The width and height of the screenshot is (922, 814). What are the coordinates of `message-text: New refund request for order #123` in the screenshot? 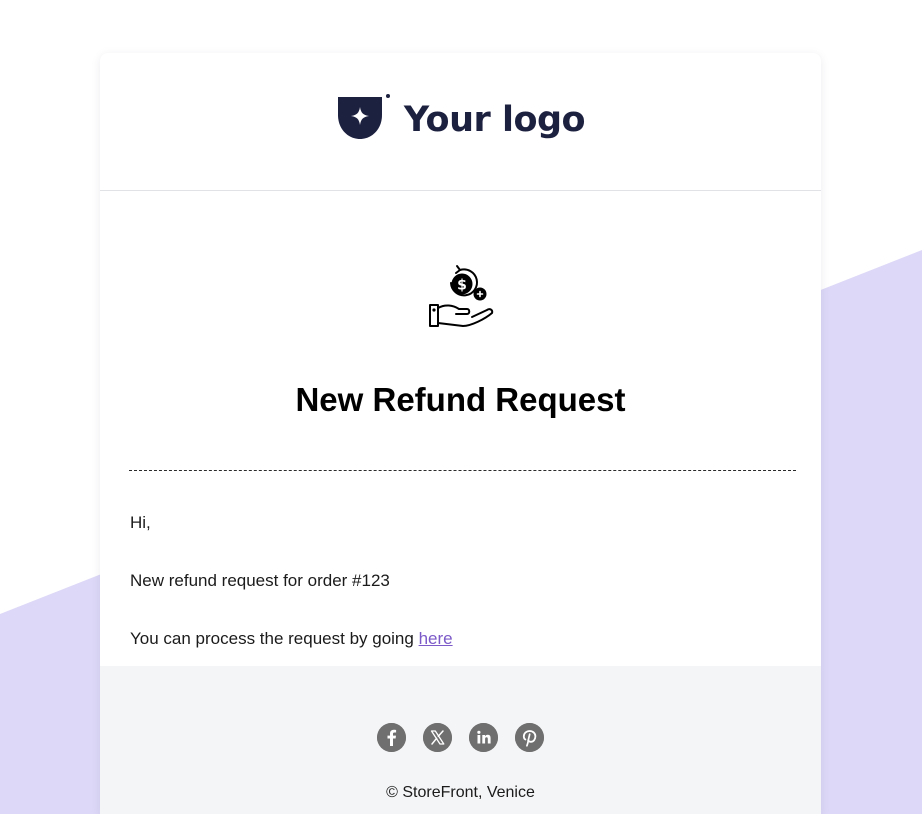 It's located at (260, 580).